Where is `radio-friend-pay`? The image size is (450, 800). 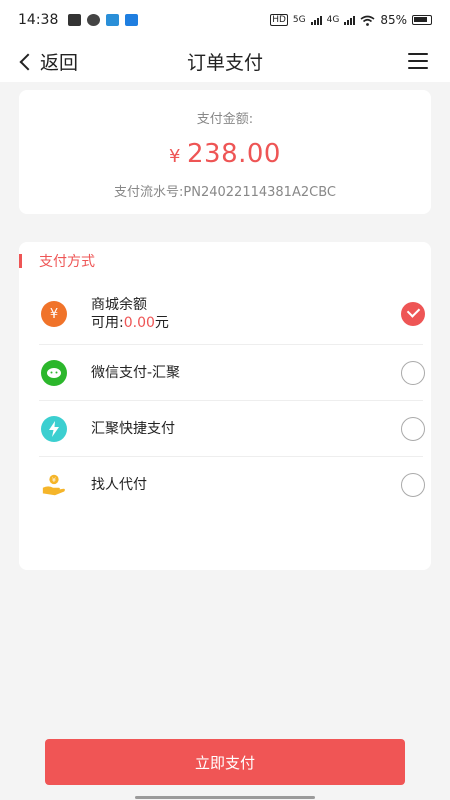
radio-friend-pay is located at coordinates (413, 485).